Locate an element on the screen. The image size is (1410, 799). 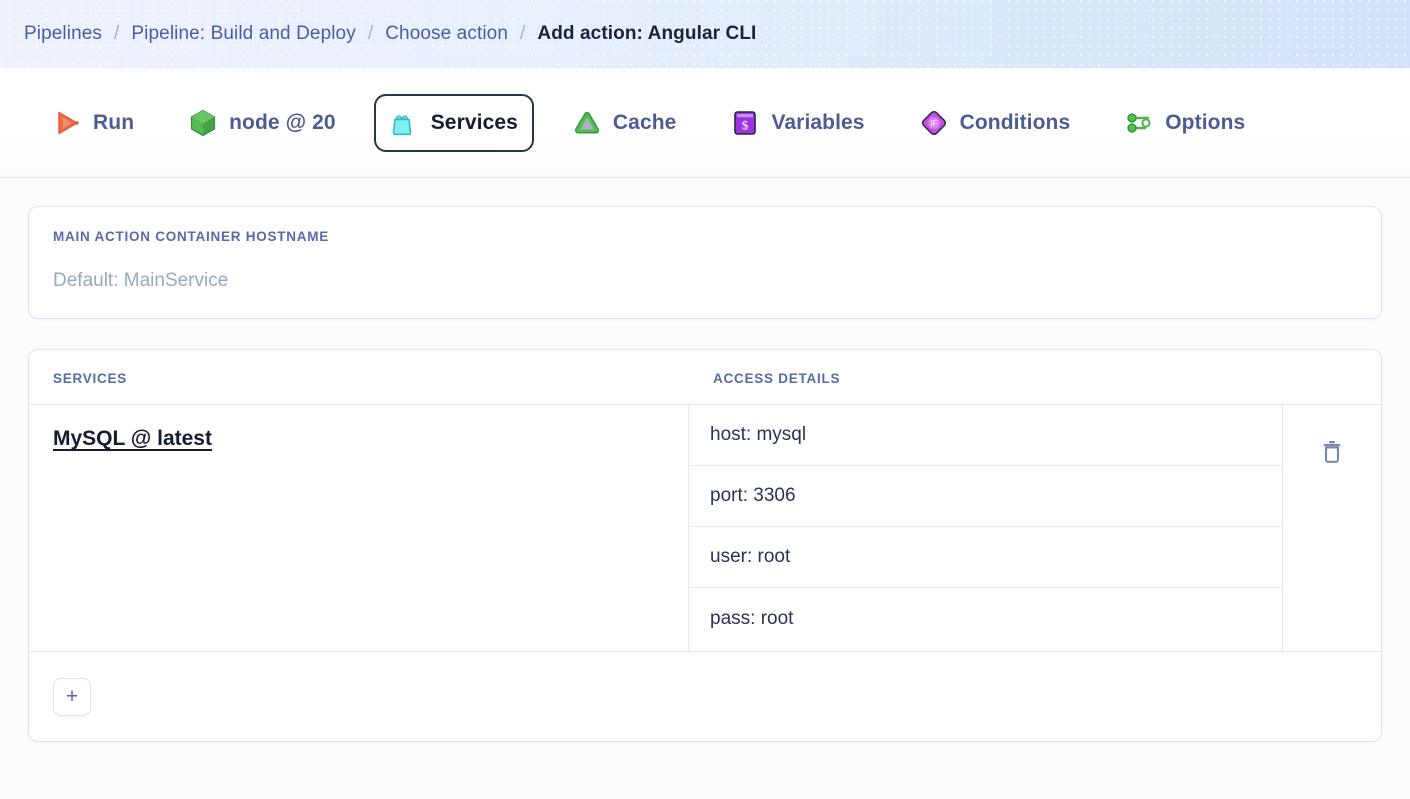
tab-options: Options is located at coordinates (1184, 123).